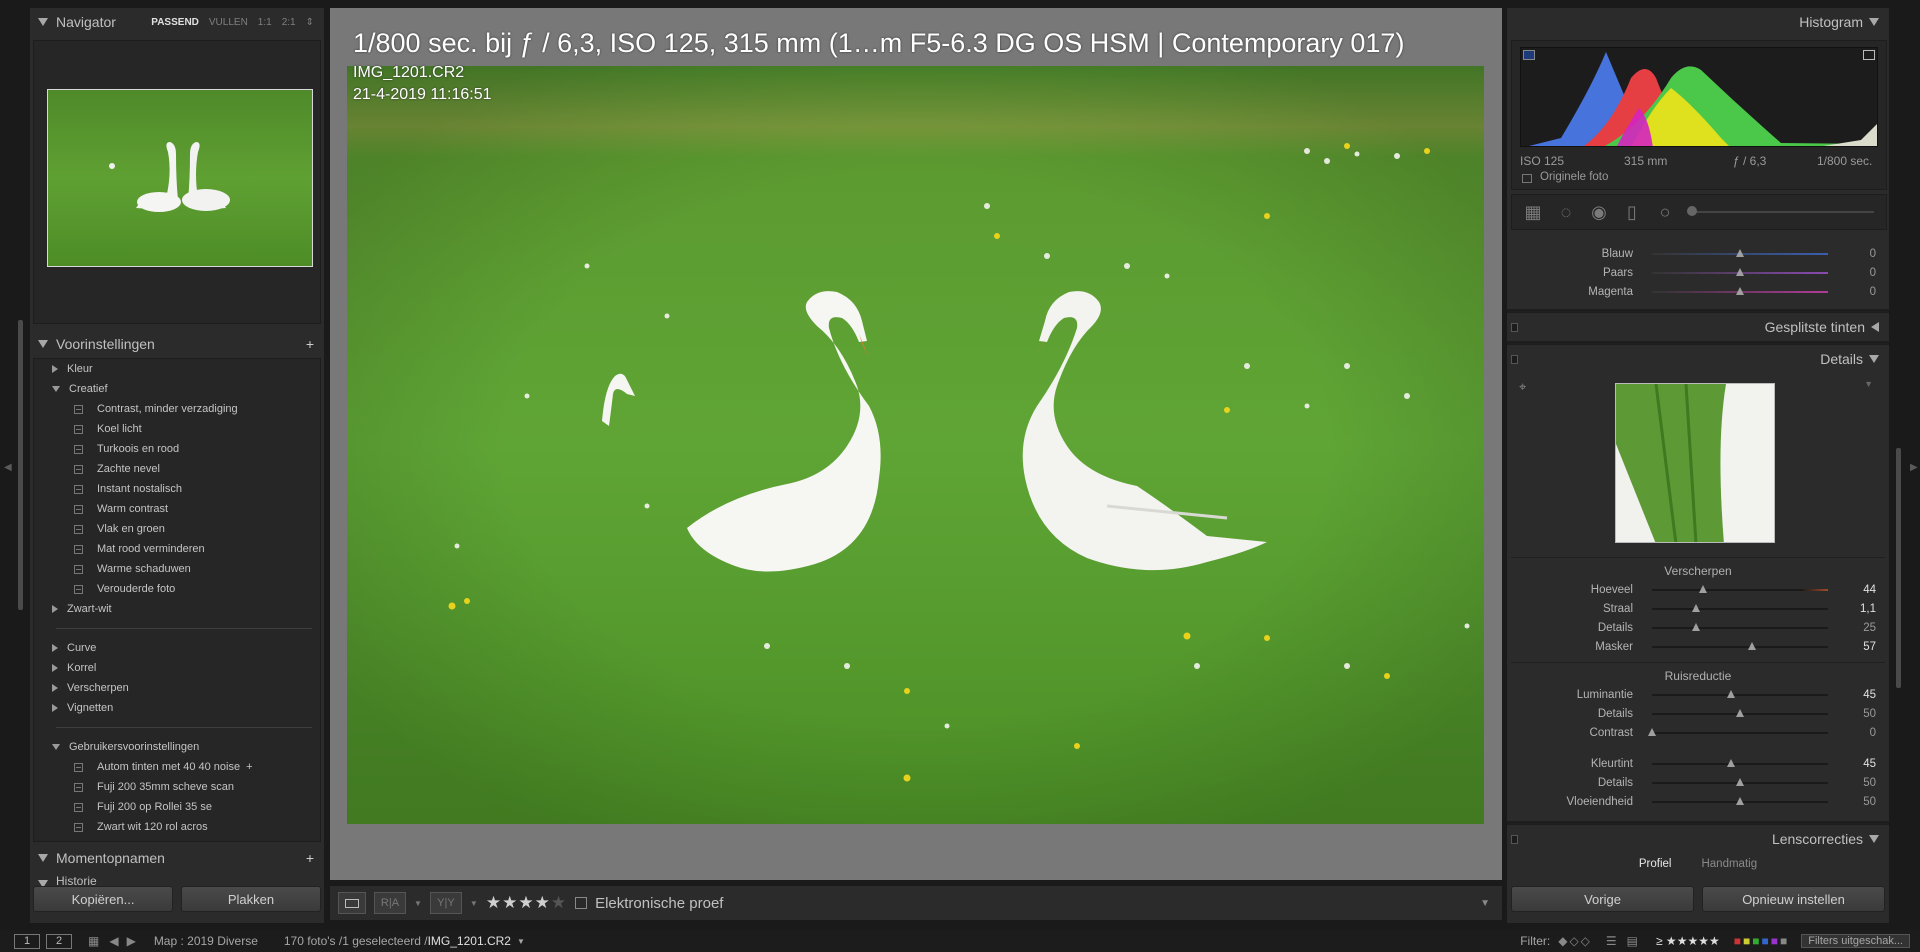 This screenshot has height=952, width=1920. What do you see at coordinates (177, 668) in the screenshot?
I see `preset-group-korrel: Korrel` at bounding box center [177, 668].